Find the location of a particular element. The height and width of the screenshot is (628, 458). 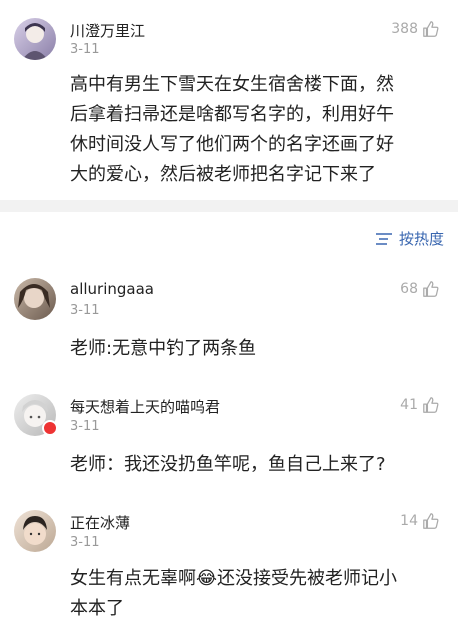

like-count: 14 is located at coordinates (409, 521).